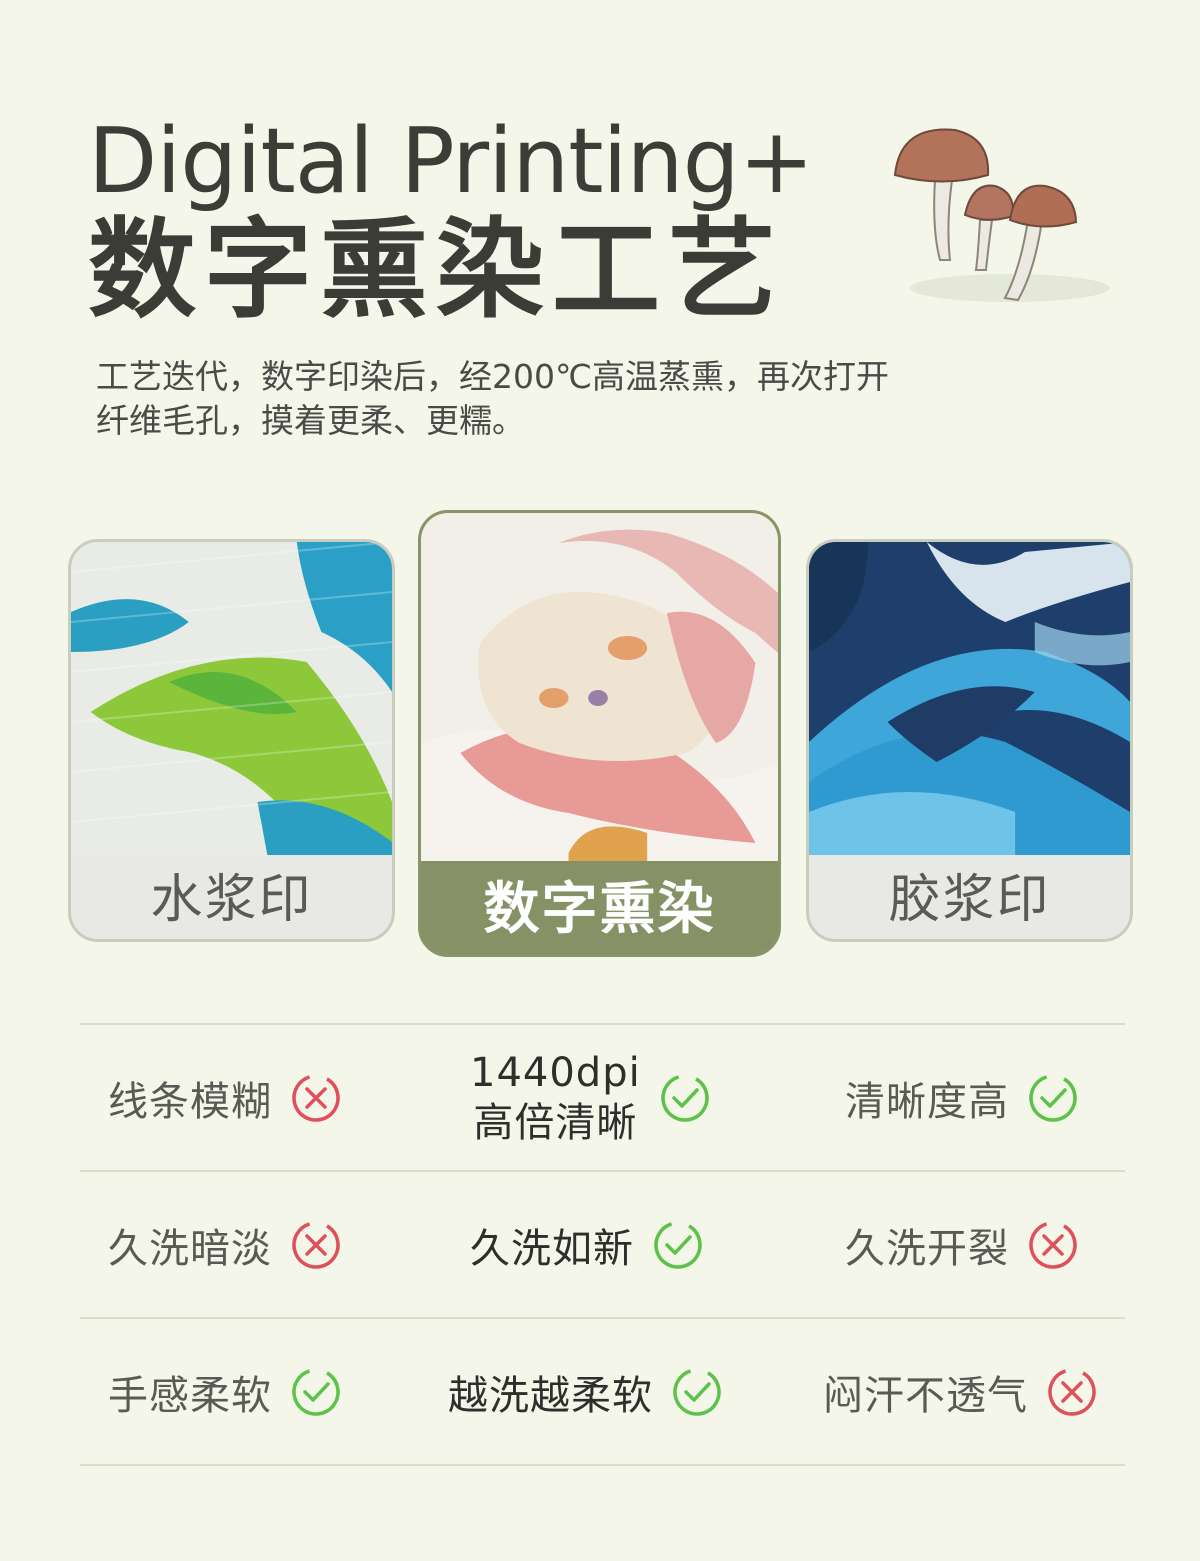  What do you see at coordinates (436, 270) in the screenshot?
I see `title-chinese: 数字熏染工艺` at bounding box center [436, 270].